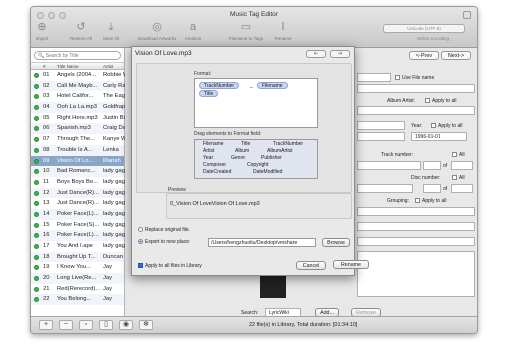 This screenshot has width=510, height=358. What do you see at coordinates (157, 30) in the screenshot?
I see `download-artworks-button: ◎ Download Artworks` at bounding box center [157, 30].